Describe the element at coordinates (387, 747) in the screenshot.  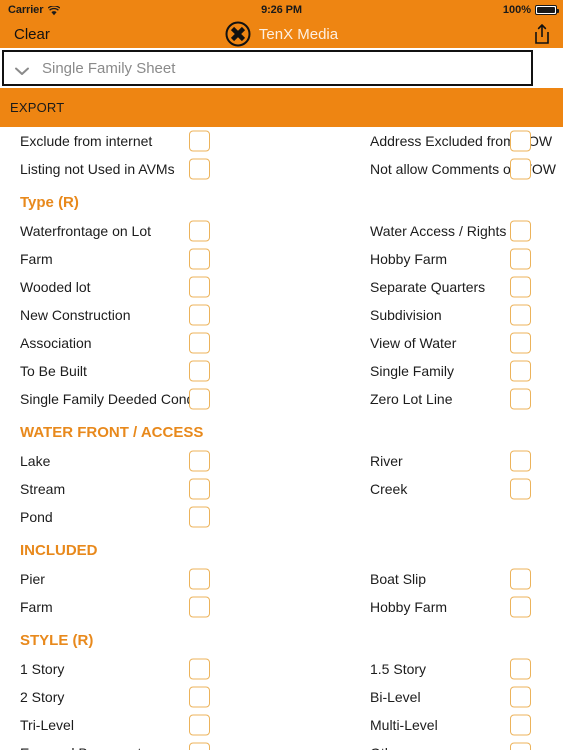
I see `checkbox-label: Other` at that location.